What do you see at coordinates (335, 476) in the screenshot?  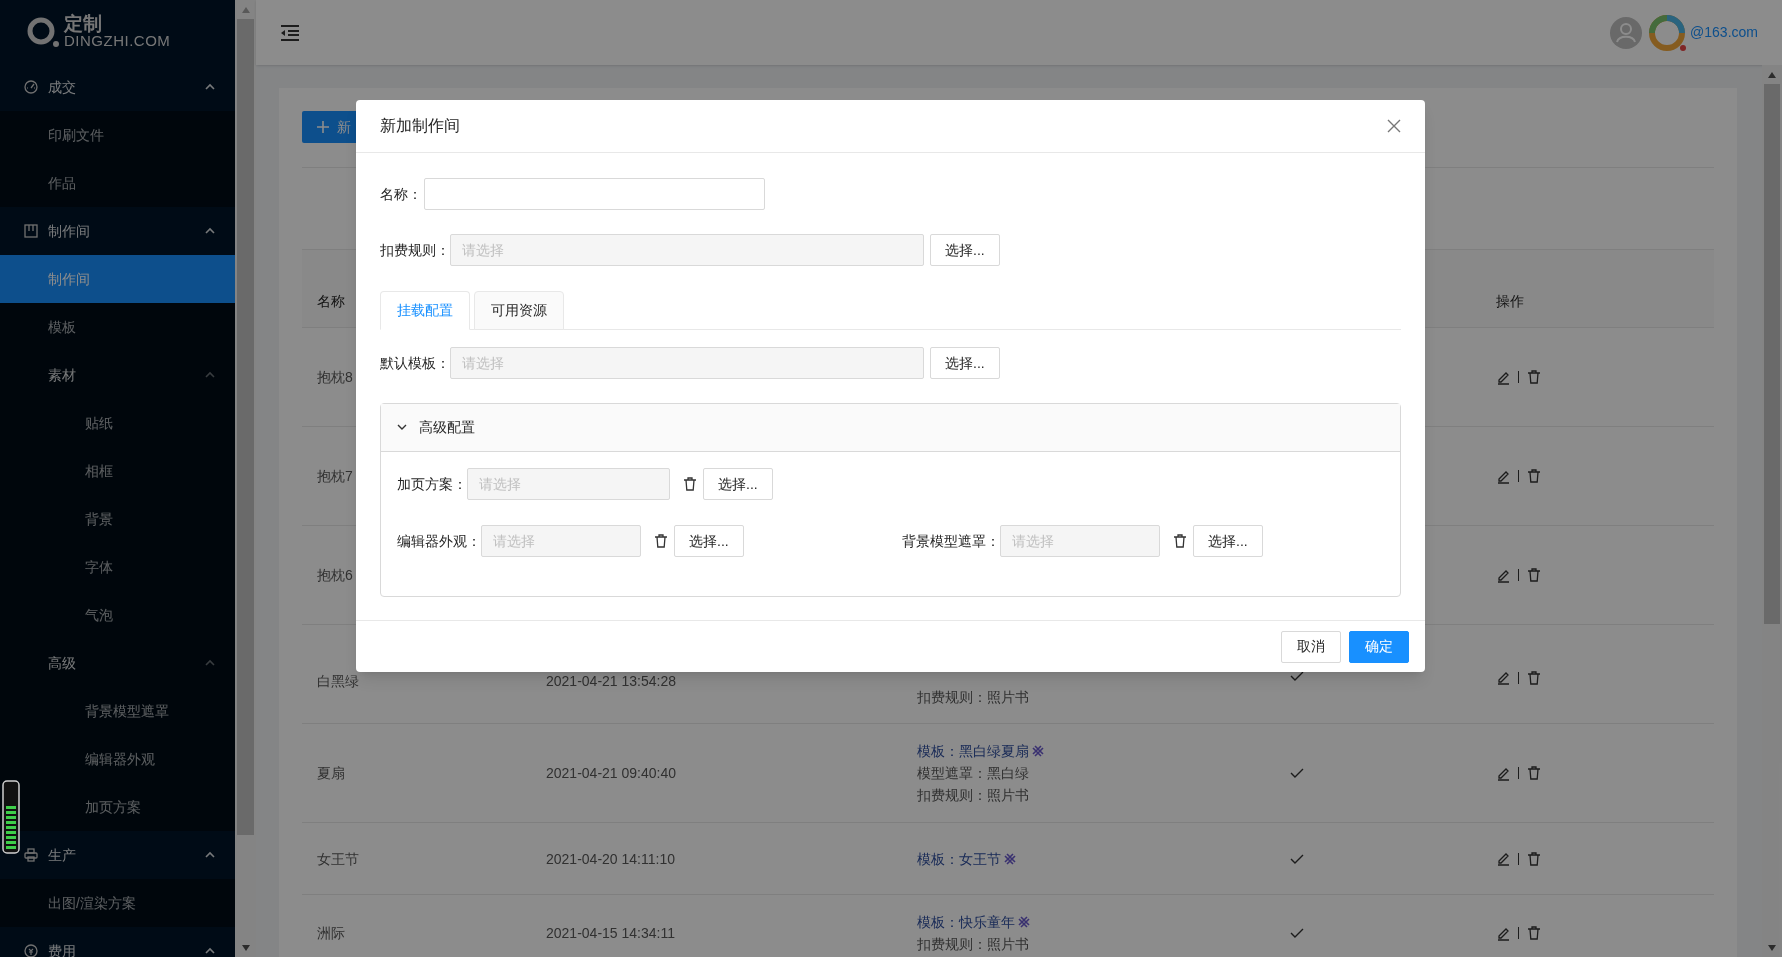 I see `table-cell-text: 抱枕7` at bounding box center [335, 476].